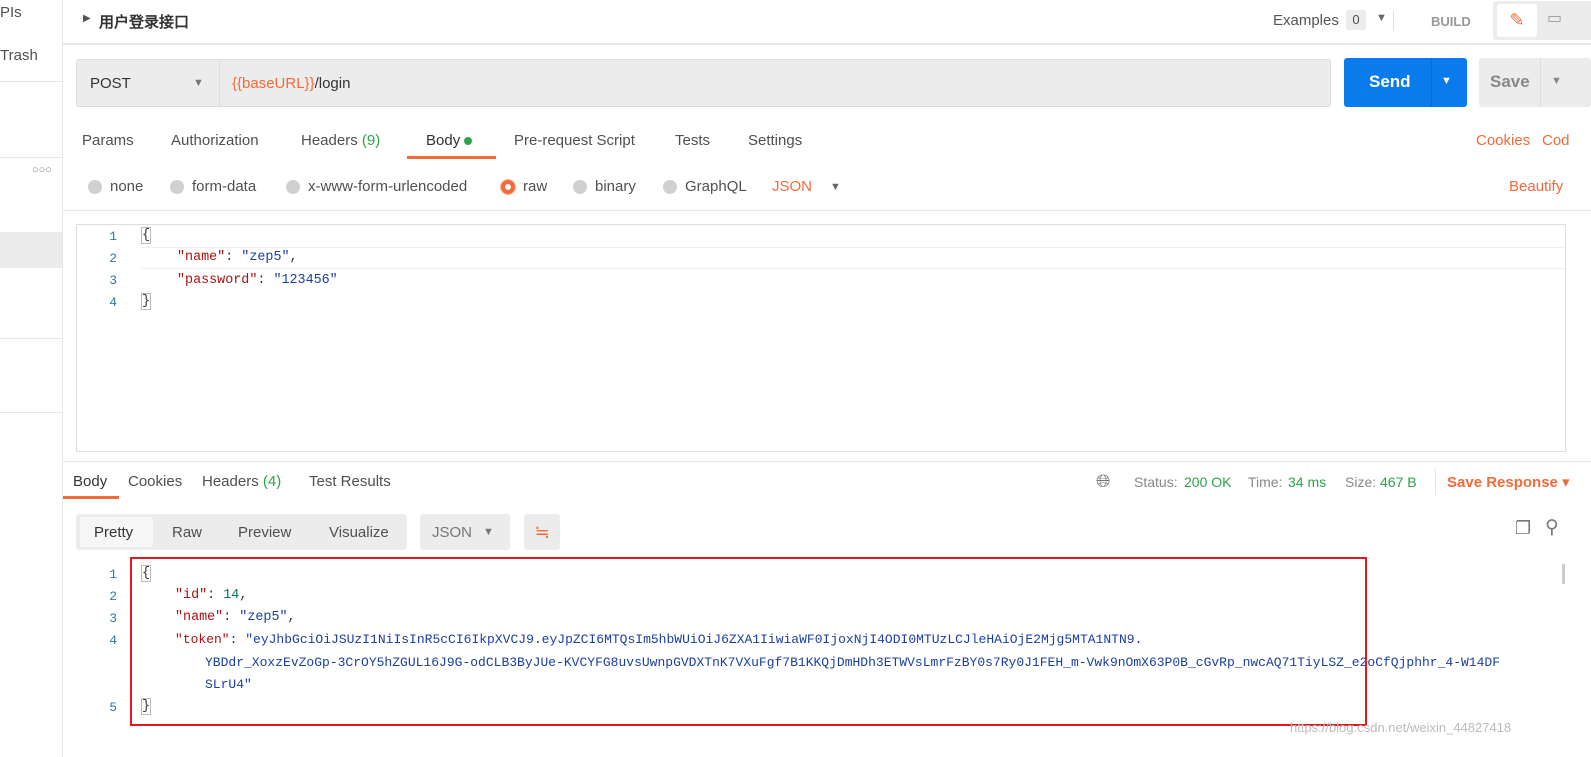 Image resolution: width=1591 pixels, height=757 pixels. What do you see at coordinates (1208, 482) in the screenshot?
I see `status-value: 200 OK` at bounding box center [1208, 482].